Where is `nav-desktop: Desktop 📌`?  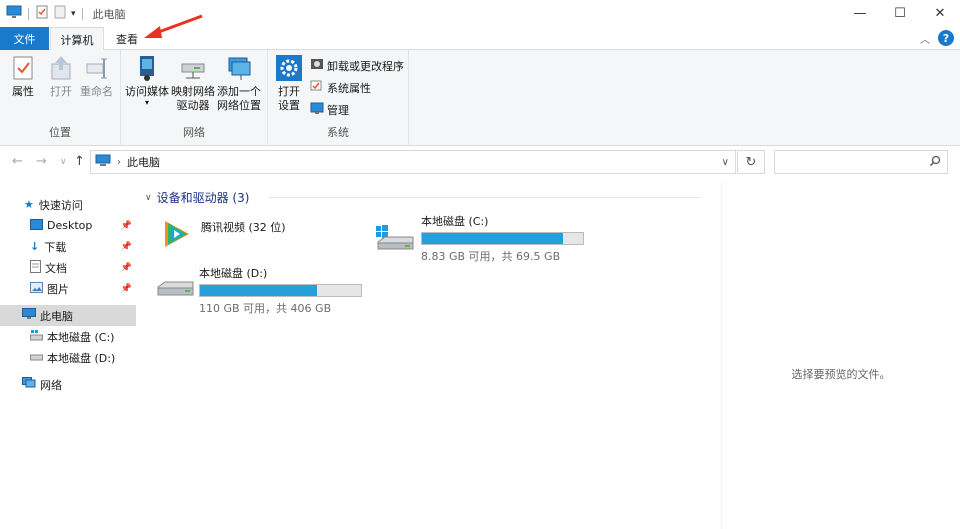
nav-desktop: Desktop 📌 is located at coordinates (68, 225).